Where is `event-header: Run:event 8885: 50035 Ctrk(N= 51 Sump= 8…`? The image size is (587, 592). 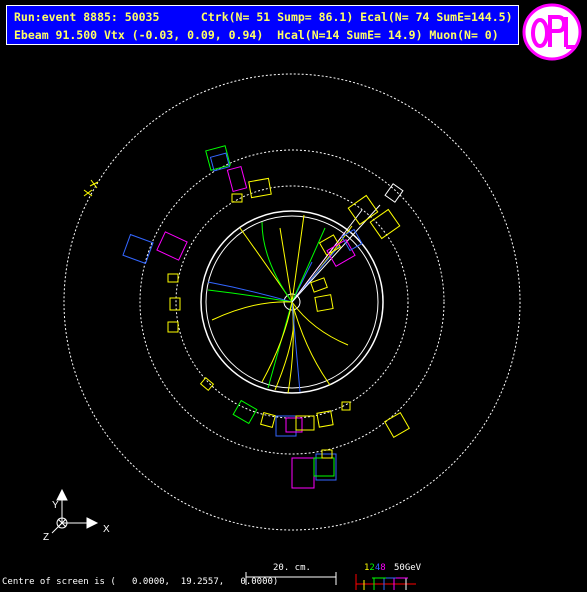 event-header: Run:event 8885: 50035 Ctrk(N= 51 Sump= 8… is located at coordinates (262, 25).